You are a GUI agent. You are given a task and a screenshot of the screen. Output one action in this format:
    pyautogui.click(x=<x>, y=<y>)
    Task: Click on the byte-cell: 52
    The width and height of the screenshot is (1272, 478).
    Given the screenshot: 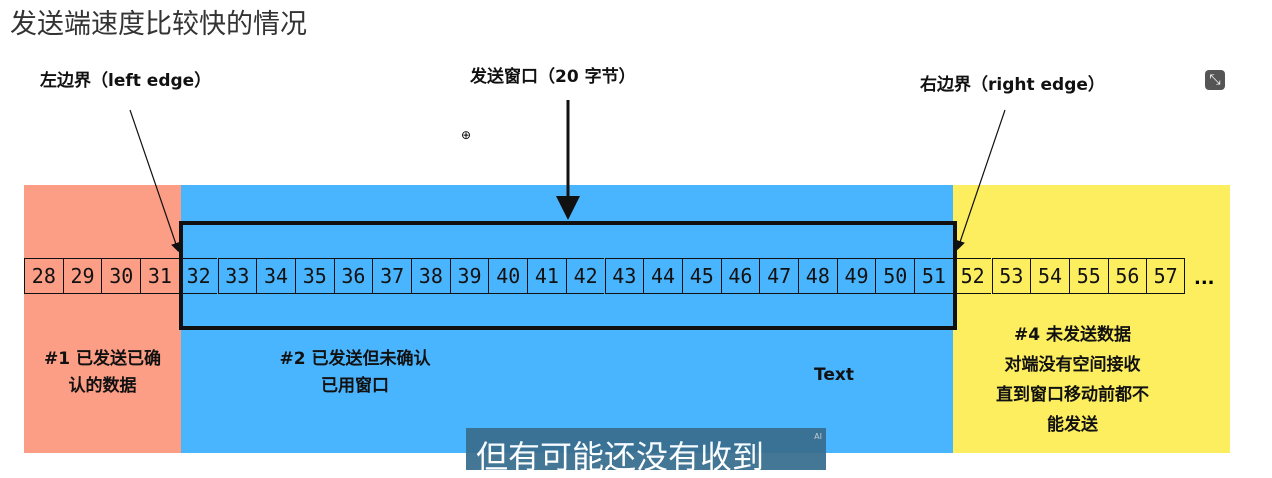 What is the action you would take?
    pyautogui.click(x=972, y=276)
    